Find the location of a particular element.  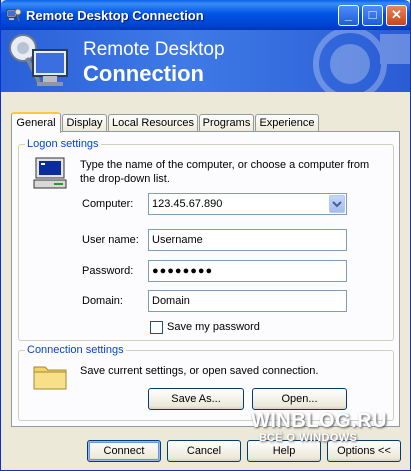

tab-experience-label: Experience is located at coordinates (287, 123).